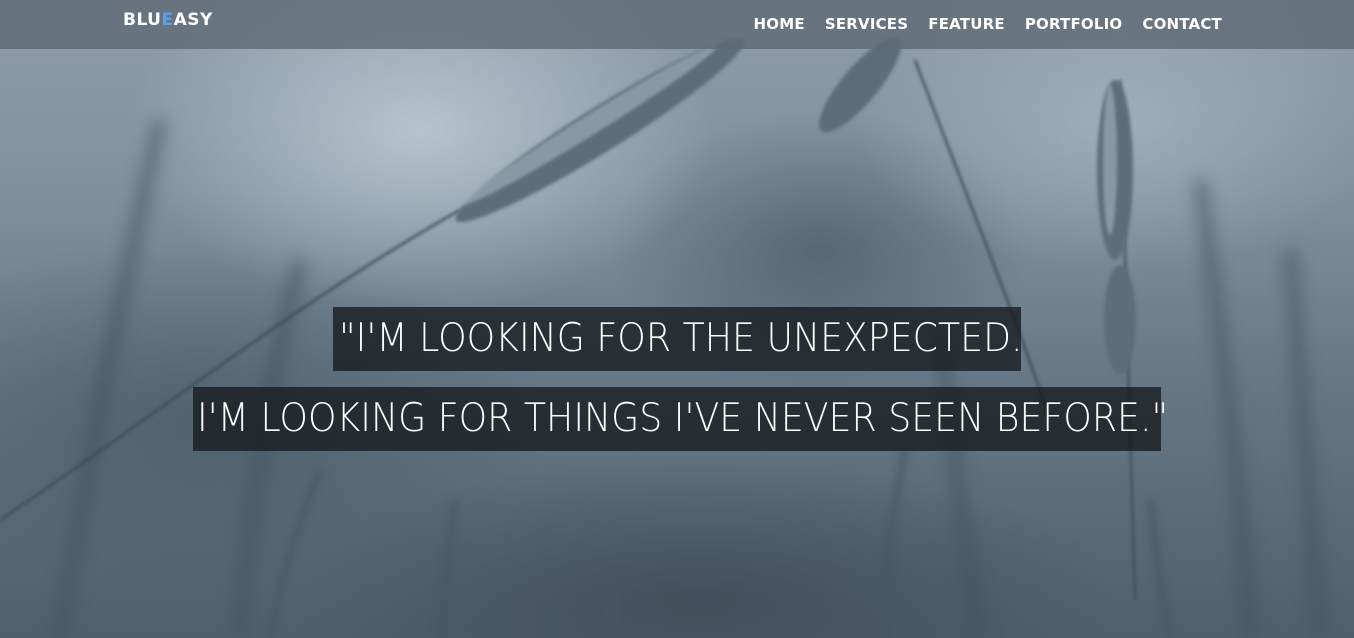  I want to click on nav-link-portfolio: PORTFOLIO, so click(1074, 24).